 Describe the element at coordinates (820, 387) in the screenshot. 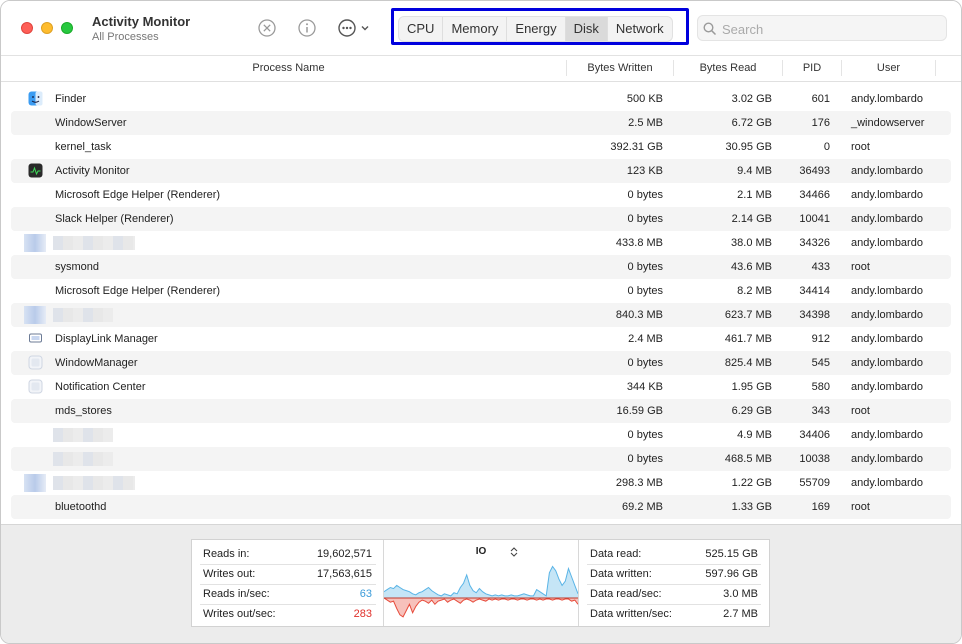

I see `pid-cell: 580` at that location.